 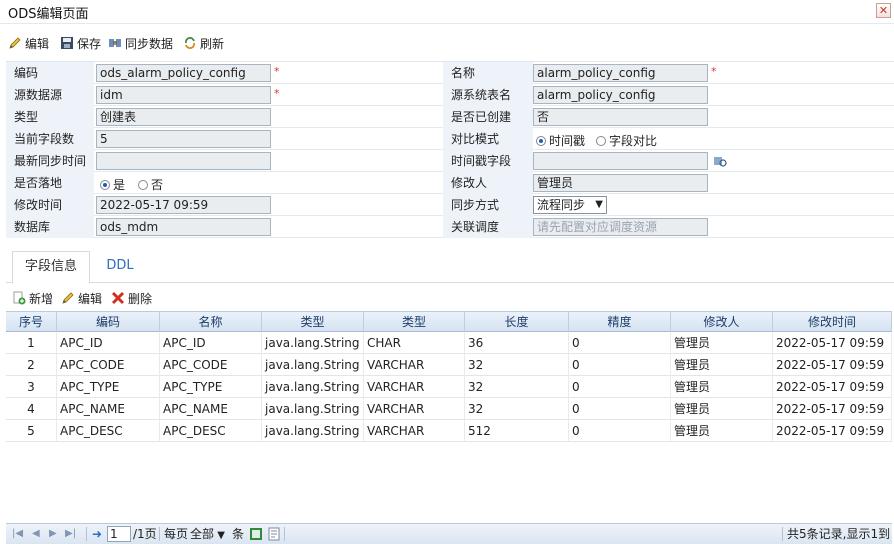 What do you see at coordinates (238, 534) in the screenshot?
I see `per-page-unit: 条` at bounding box center [238, 534].